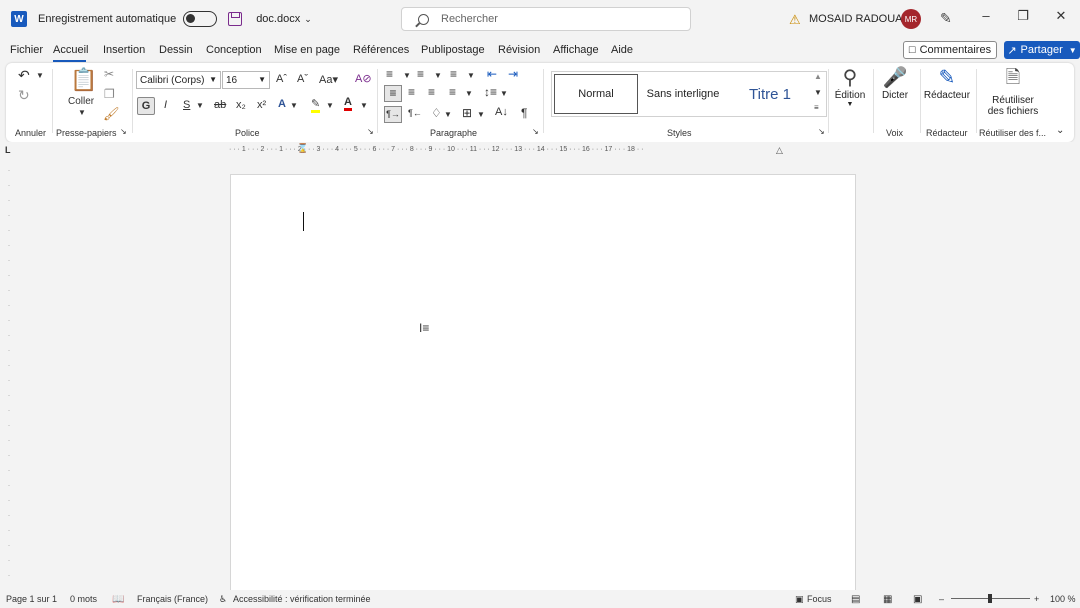 Image resolution: width=1080 pixels, height=608 pixels. I want to click on line-spacing-icon: ↕≡, so click(490, 92).